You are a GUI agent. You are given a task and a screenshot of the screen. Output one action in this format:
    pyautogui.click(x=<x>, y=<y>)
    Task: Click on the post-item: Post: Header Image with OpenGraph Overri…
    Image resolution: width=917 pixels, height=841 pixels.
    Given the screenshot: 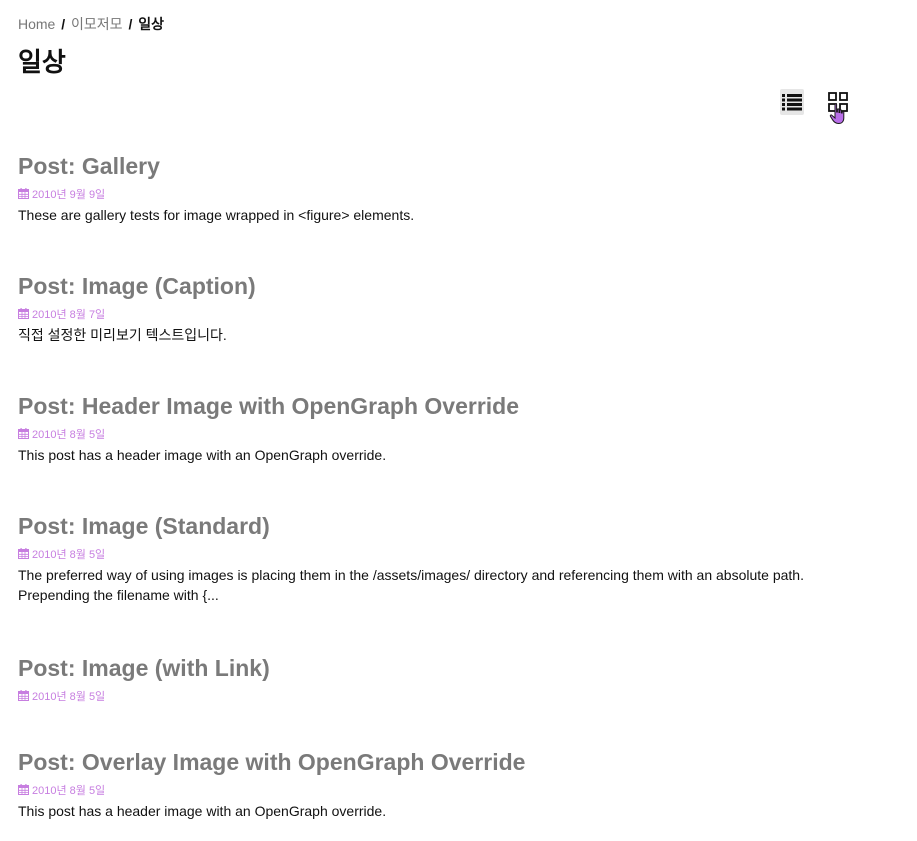 What is the action you would take?
    pyautogui.click(x=447, y=429)
    